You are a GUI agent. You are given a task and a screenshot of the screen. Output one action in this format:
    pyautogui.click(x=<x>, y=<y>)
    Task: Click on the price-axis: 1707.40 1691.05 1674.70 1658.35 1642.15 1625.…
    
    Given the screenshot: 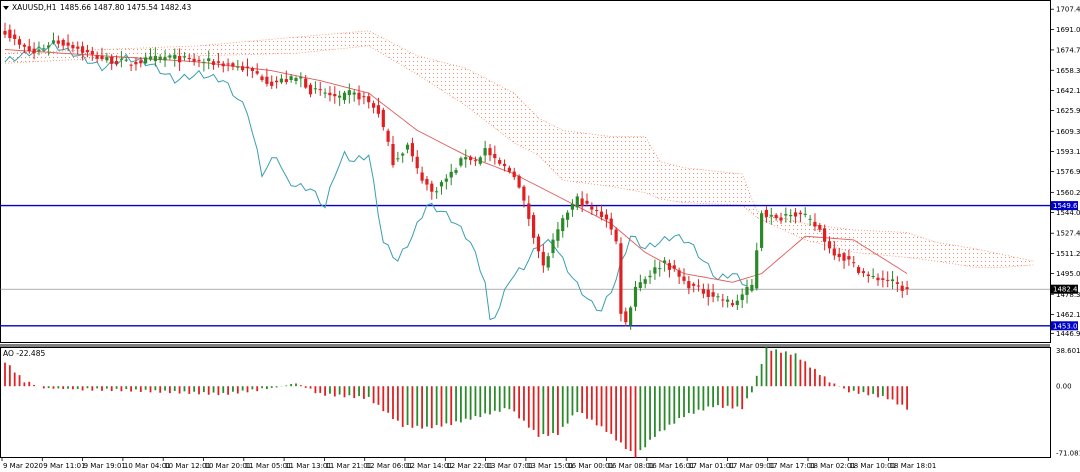 What is the action you would take?
    pyautogui.click(x=1065, y=172)
    